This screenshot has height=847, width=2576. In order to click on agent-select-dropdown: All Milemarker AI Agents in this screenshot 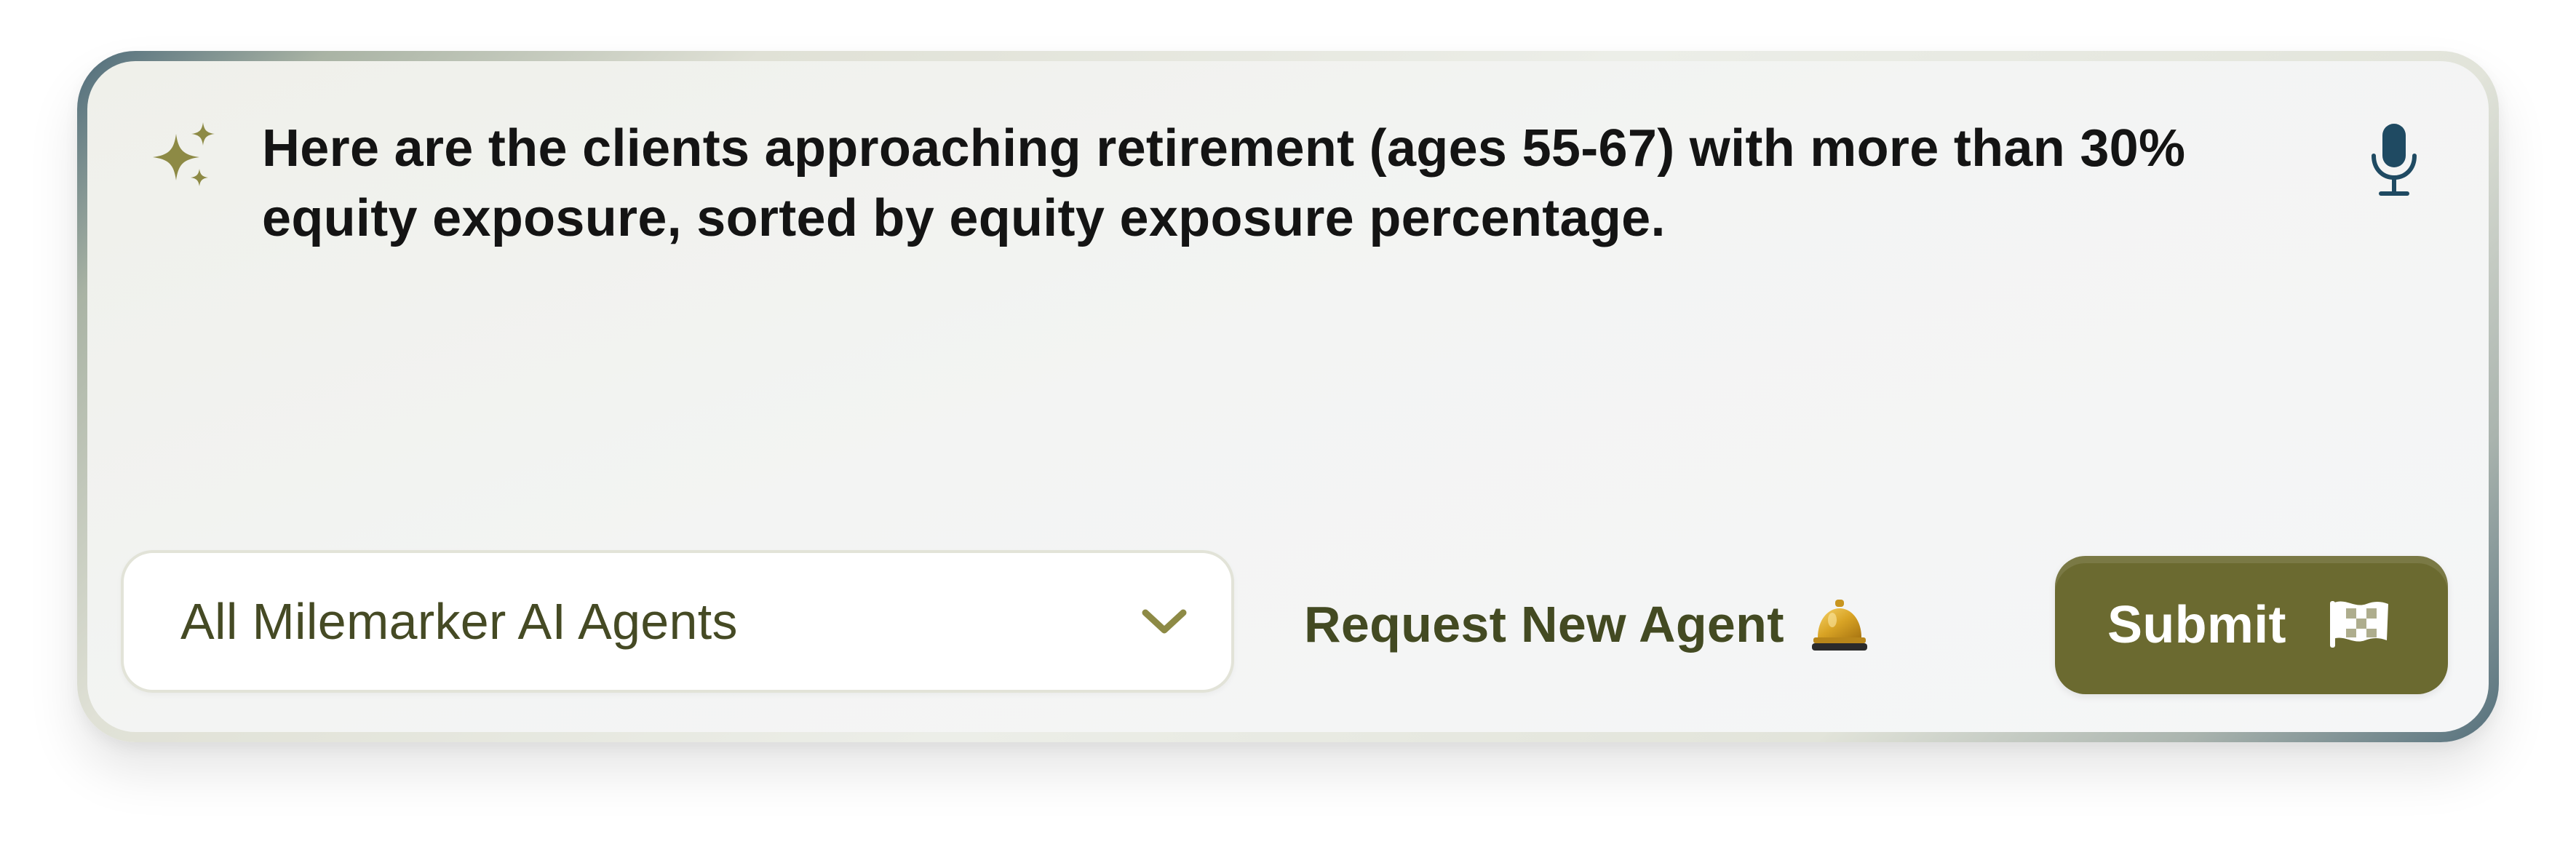, I will do `click(677, 621)`.